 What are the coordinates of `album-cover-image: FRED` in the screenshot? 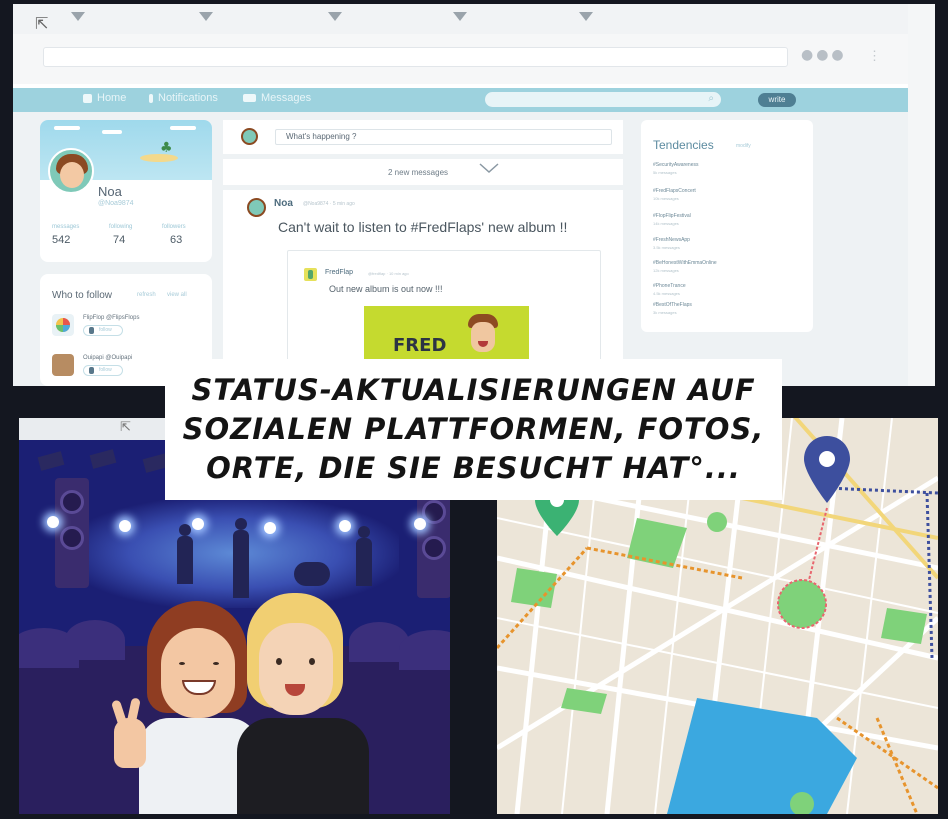 It's located at (446, 336).